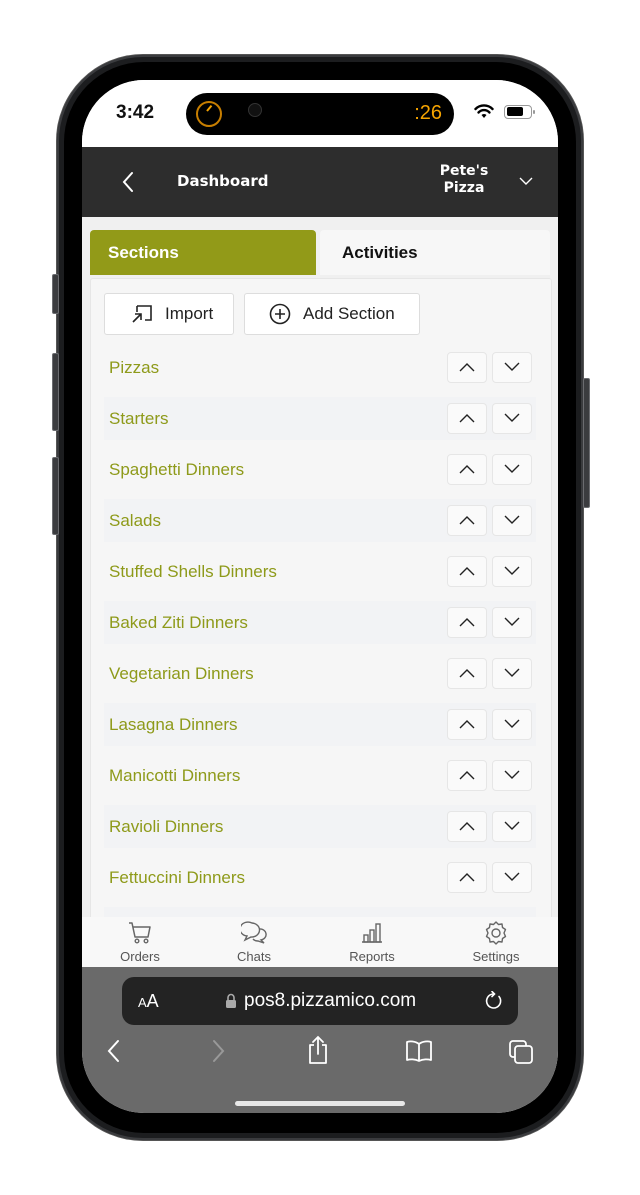  Describe the element at coordinates (254, 932) in the screenshot. I see `chat-bubbles-icon` at that location.